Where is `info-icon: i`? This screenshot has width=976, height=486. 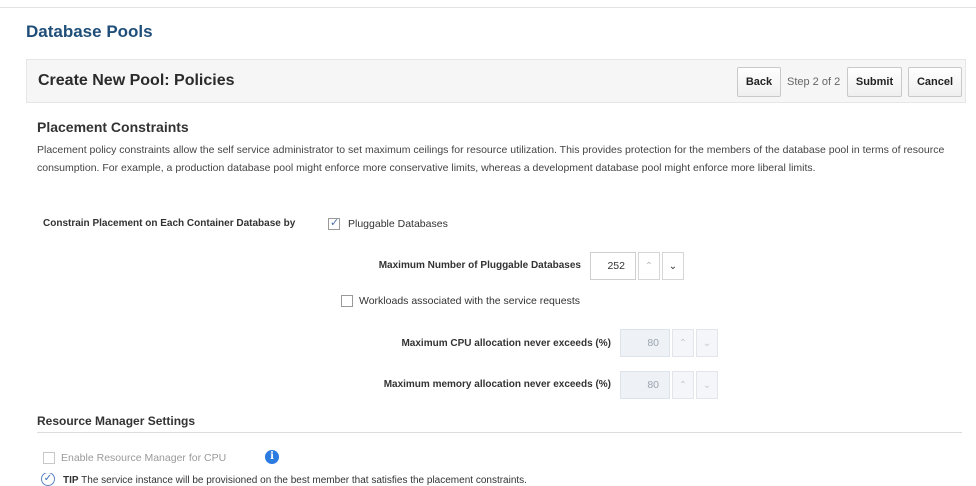 info-icon: i is located at coordinates (272, 457).